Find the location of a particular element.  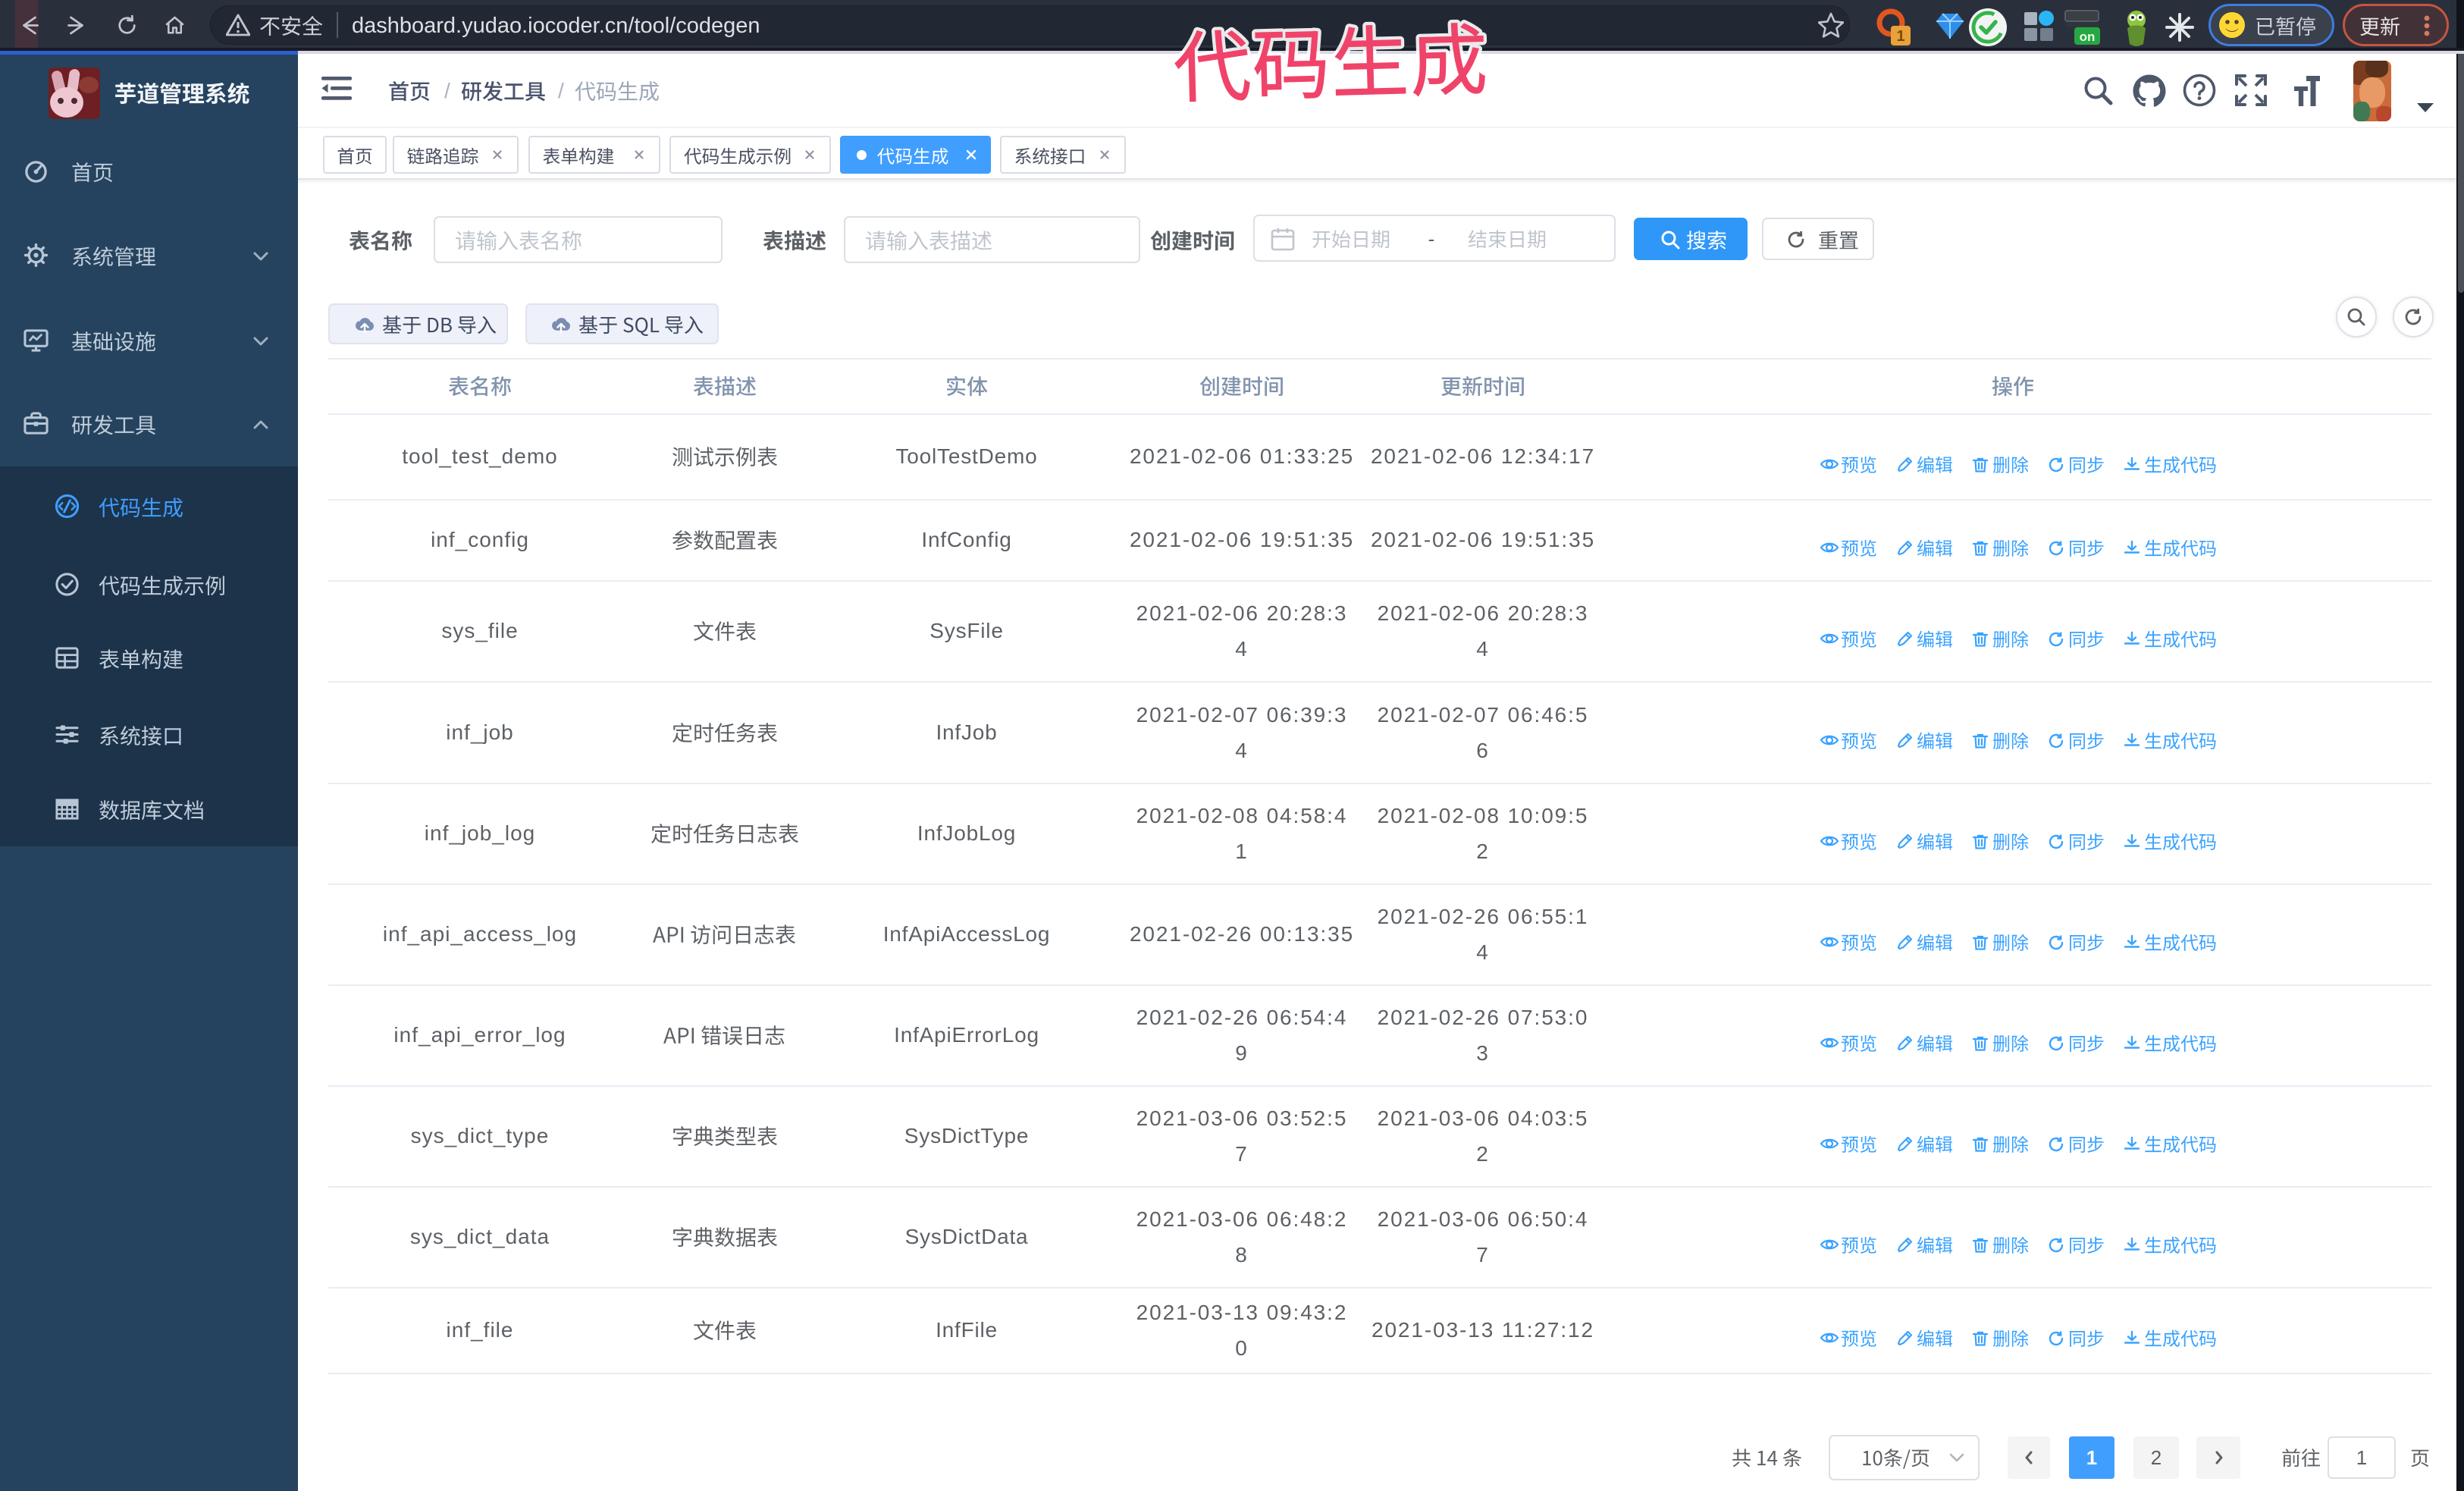

svg-text: on is located at coordinates (2088, 37).